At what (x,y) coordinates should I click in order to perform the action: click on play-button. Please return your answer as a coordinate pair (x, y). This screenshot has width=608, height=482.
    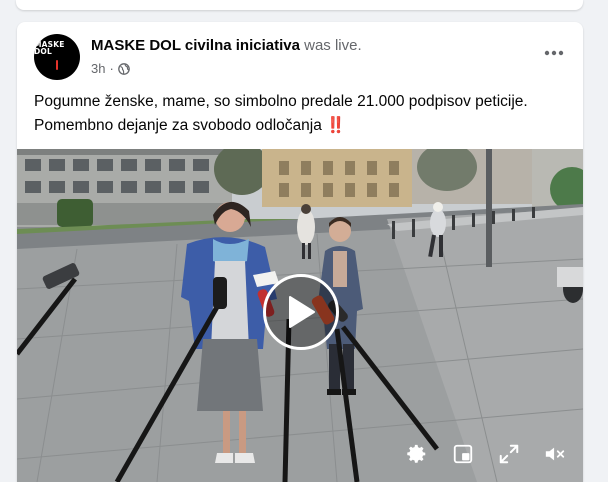
    Looking at the image, I should click on (301, 312).